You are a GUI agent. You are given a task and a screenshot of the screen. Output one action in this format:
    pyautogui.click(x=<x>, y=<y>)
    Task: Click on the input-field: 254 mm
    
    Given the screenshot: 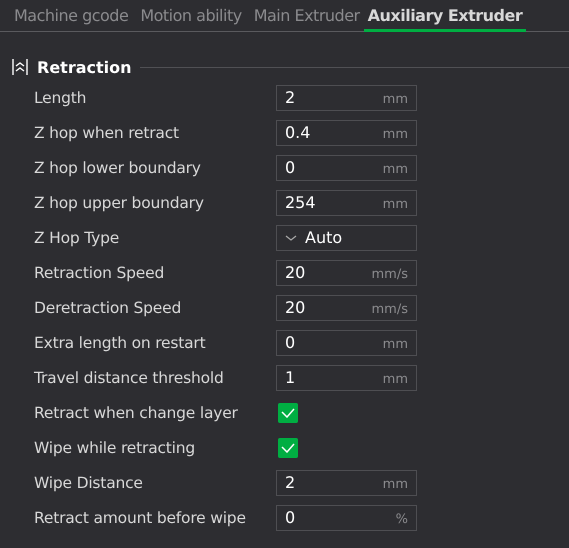 What is the action you would take?
    pyautogui.click(x=346, y=203)
    